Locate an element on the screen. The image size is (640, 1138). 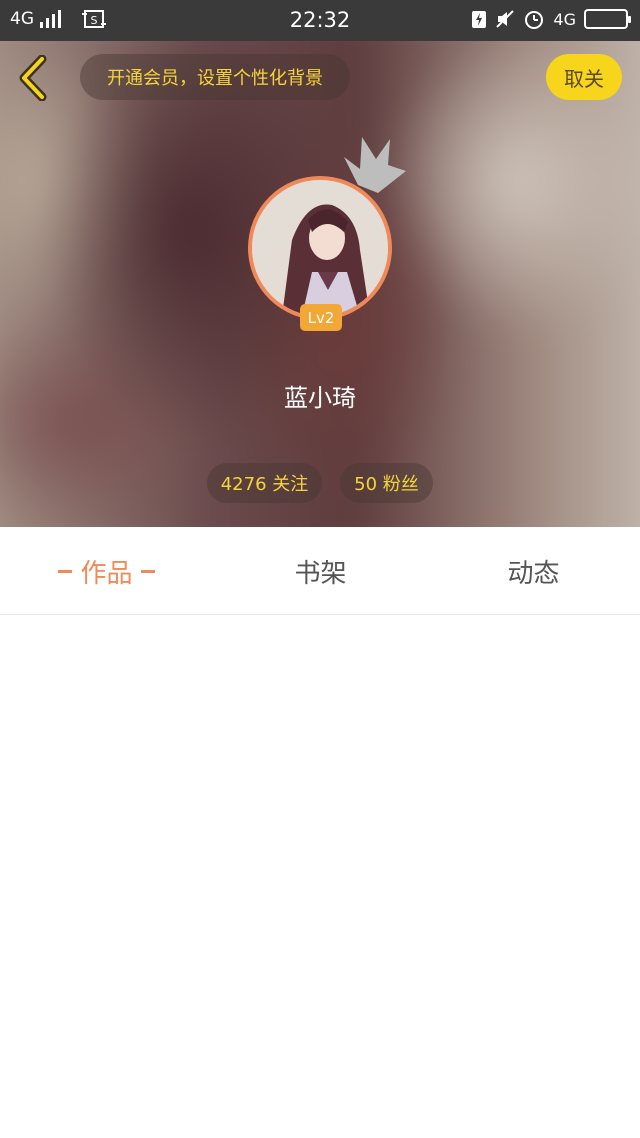
unfollow-label: 取关 is located at coordinates (584, 78).